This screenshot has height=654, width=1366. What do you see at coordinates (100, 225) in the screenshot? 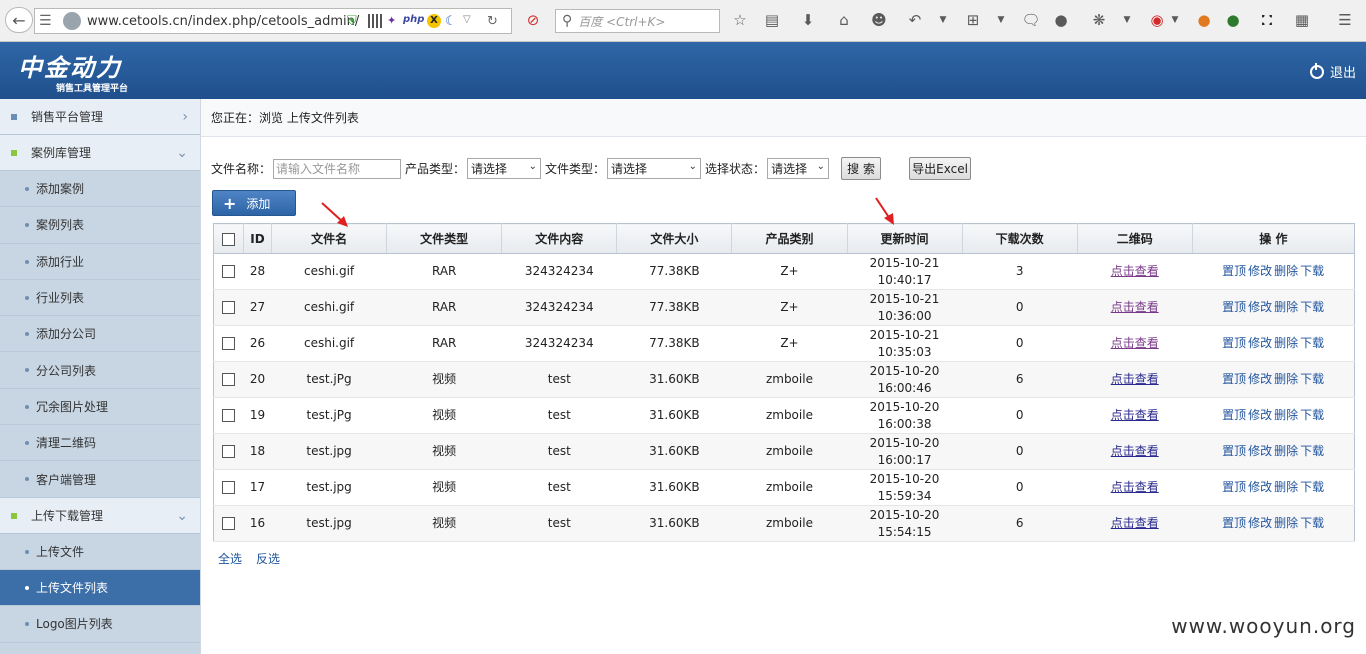
I see `sidebar-item-case-1: 案例列表` at bounding box center [100, 225].